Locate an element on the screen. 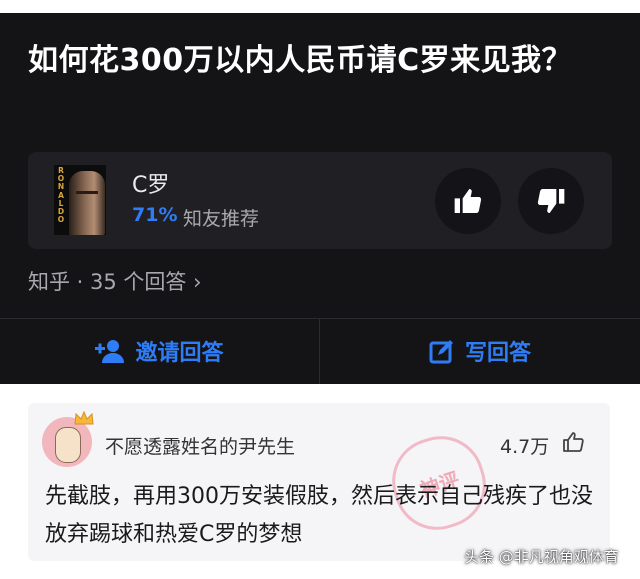  like-count: 4.7万 is located at coordinates (525, 447).